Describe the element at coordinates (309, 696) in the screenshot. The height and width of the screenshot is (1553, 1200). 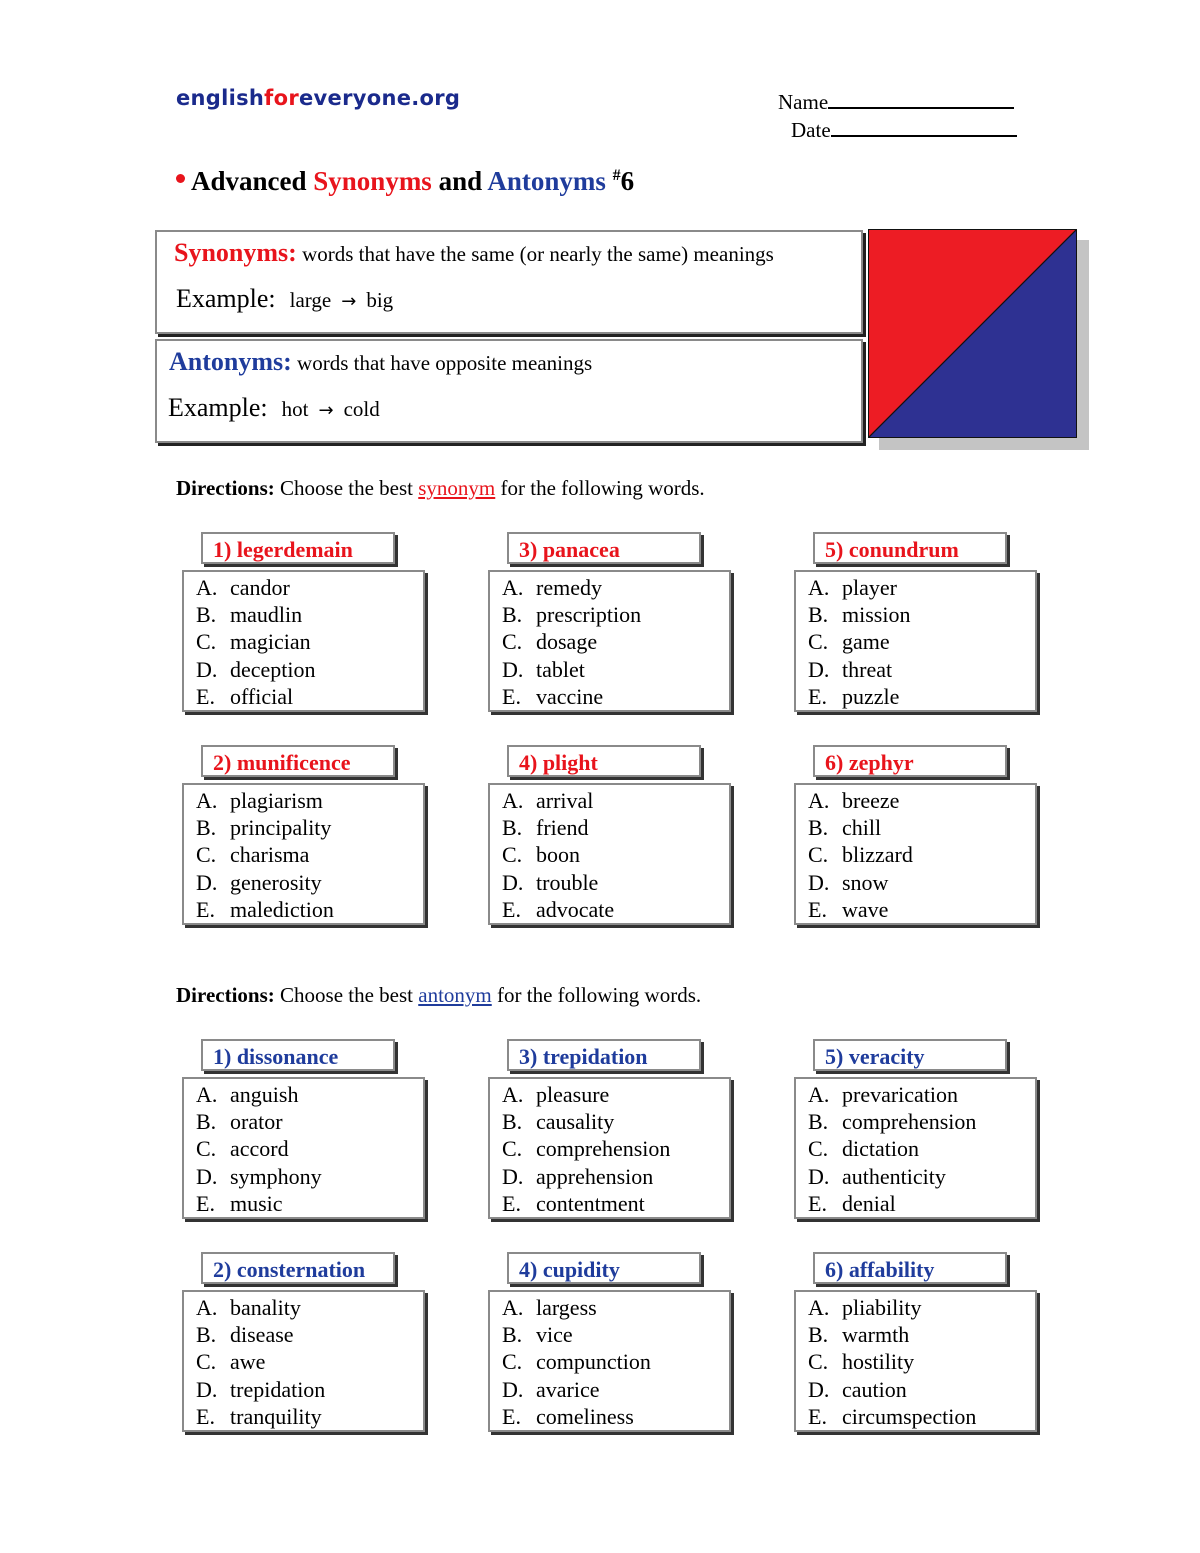
I see `answer-option: E. official` at that location.